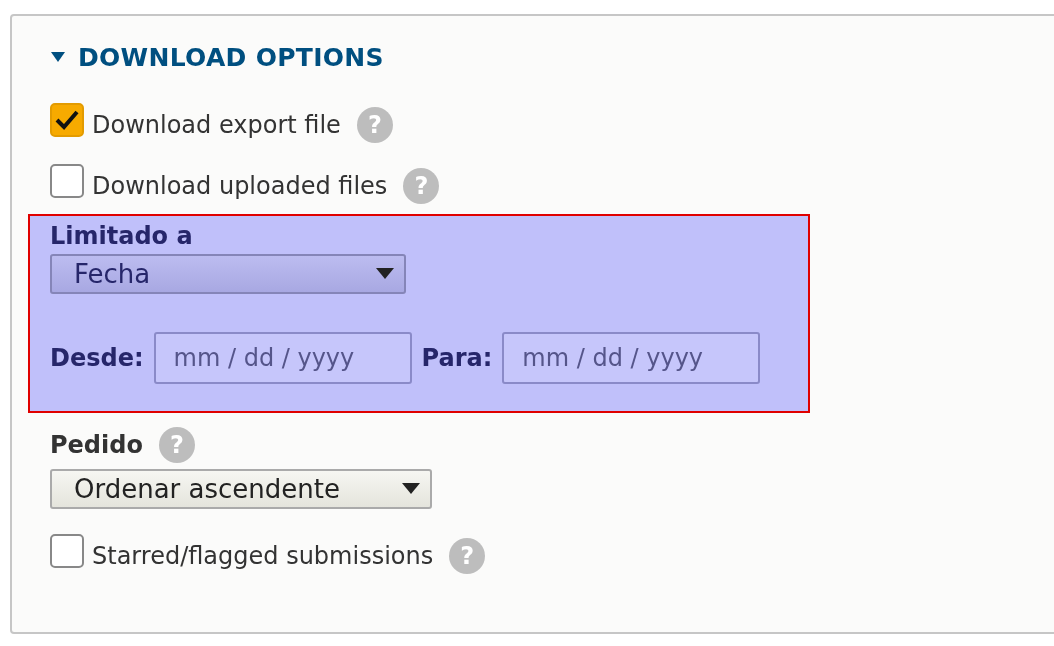 The height and width of the screenshot is (646, 1054). What do you see at coordinates (122, 236) in the screenshot?
I see `field-label: Limitado a` at bounding box center [122, 236].